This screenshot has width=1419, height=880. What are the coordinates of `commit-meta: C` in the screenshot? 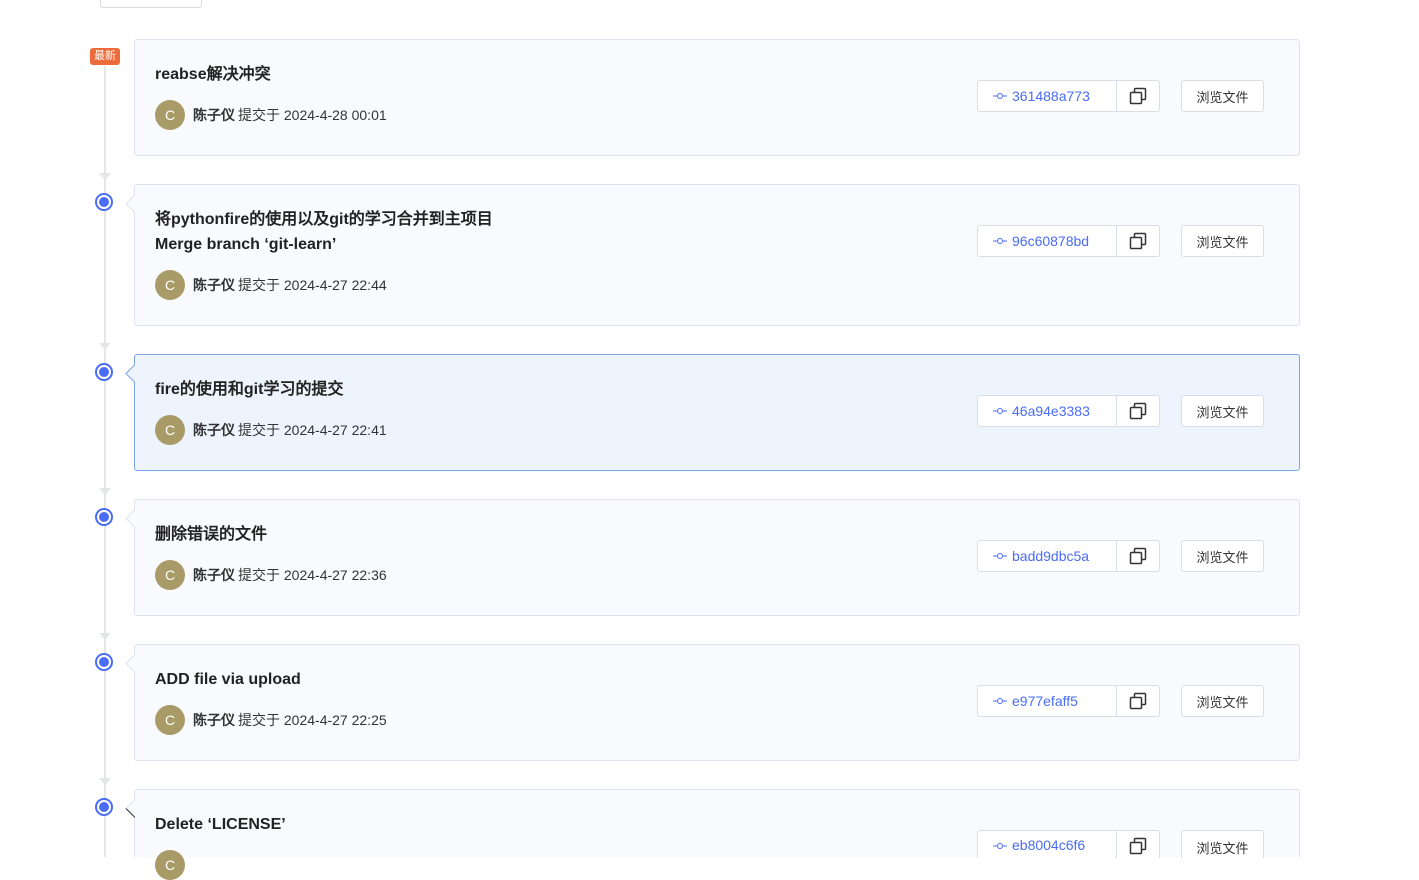 It's located at (174, 865).